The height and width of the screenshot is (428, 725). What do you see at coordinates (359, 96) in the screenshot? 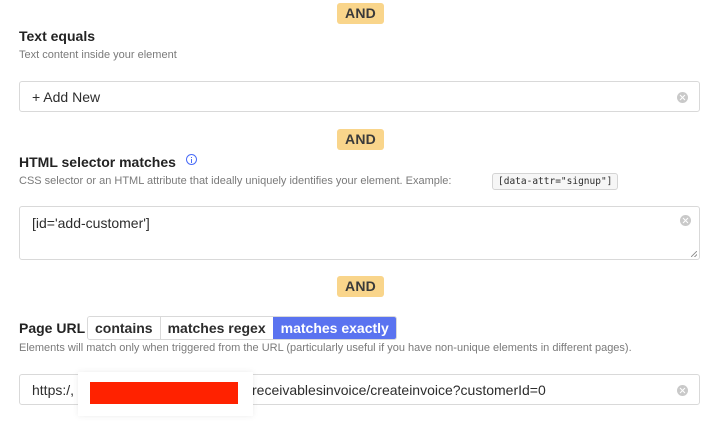
I see `text-equals-input: + Add New` at bounding box center [359, 96].